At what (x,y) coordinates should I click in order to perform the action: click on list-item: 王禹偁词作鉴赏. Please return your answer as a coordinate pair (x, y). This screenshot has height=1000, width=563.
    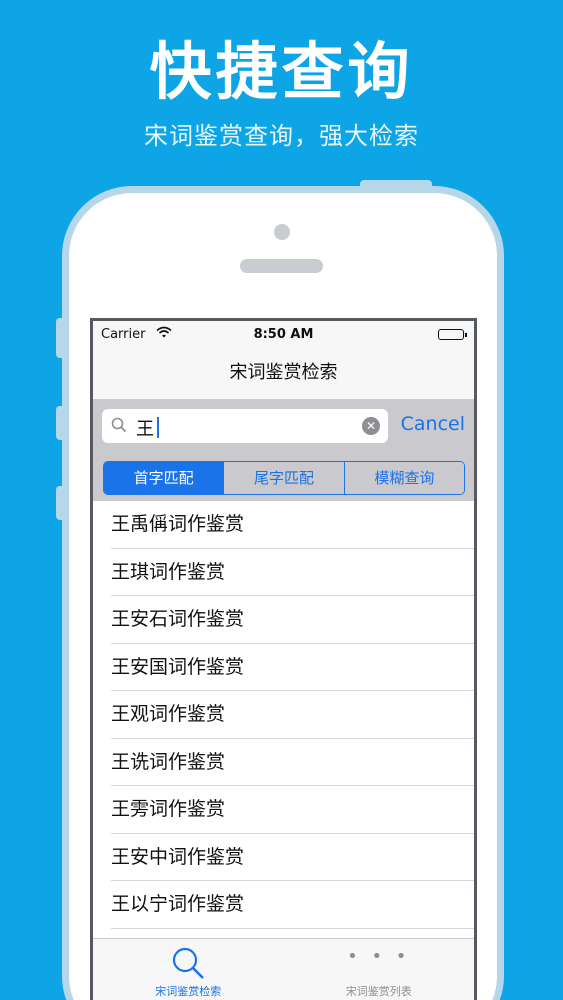
    Looking at the image, I should click on (283, 525).